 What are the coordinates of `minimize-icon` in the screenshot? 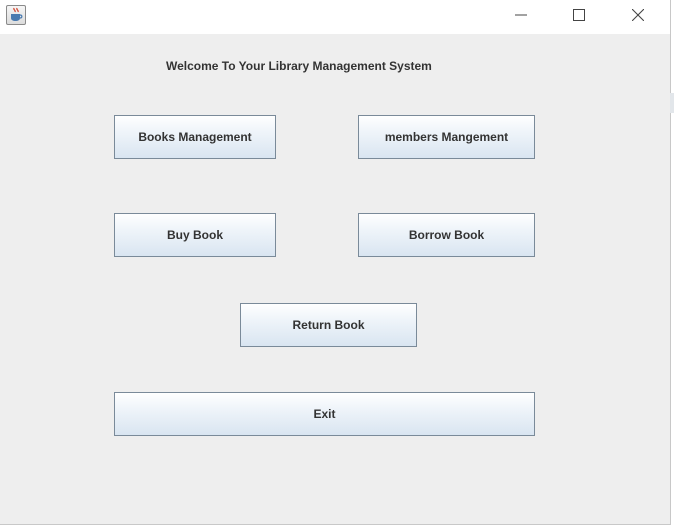 It's located at (521, 15).